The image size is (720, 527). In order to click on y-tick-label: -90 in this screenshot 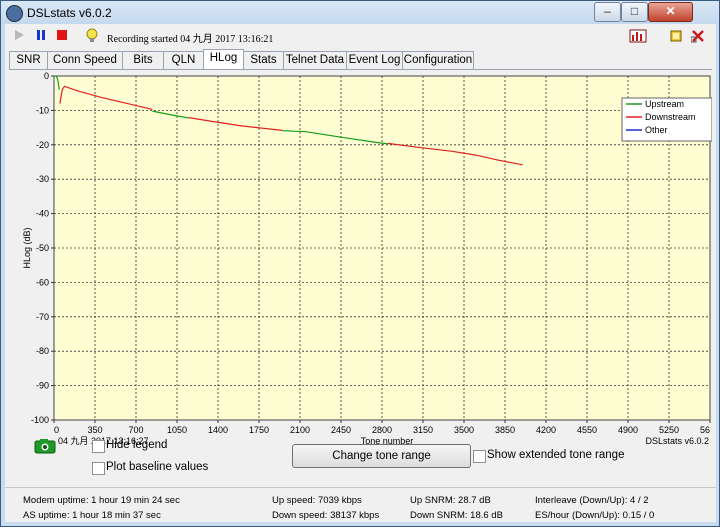, I will do `click(42, 386)`.